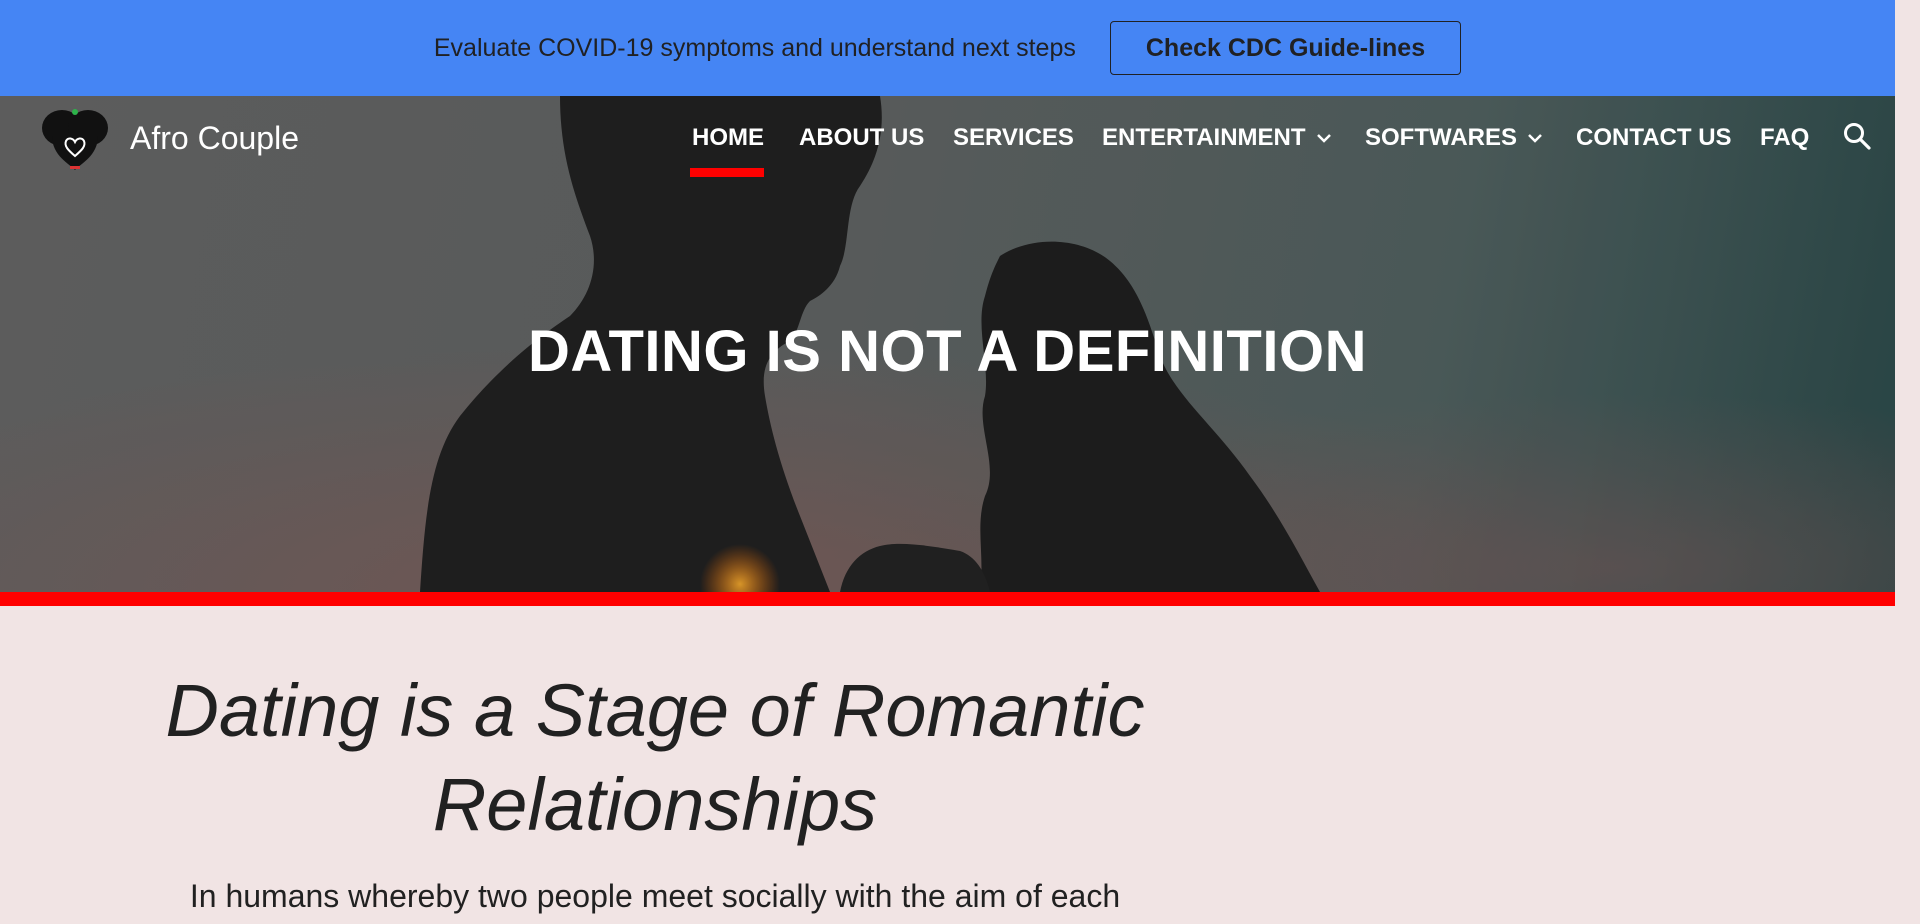 This screenshot has width=1920, height=924. I want to click on nav-item-label: ENTERTAINMENT, so click(1204, 137).